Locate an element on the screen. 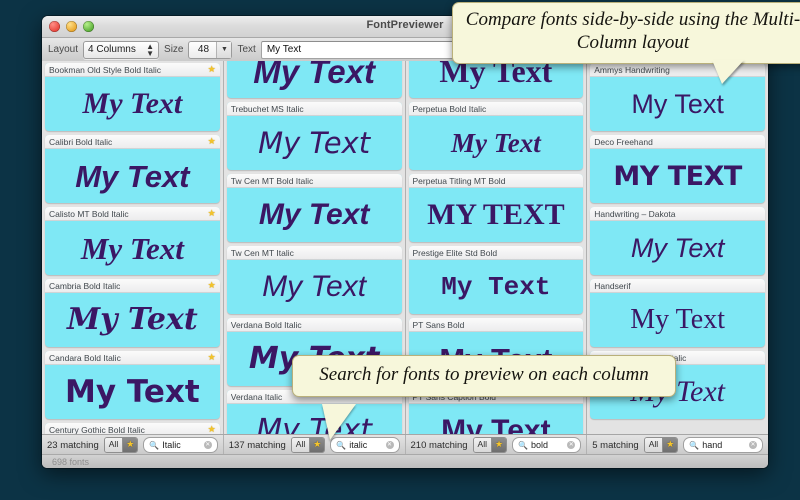  column-1-search-field: 🔍 Italic ✕ is located at coordinates (180, 445).